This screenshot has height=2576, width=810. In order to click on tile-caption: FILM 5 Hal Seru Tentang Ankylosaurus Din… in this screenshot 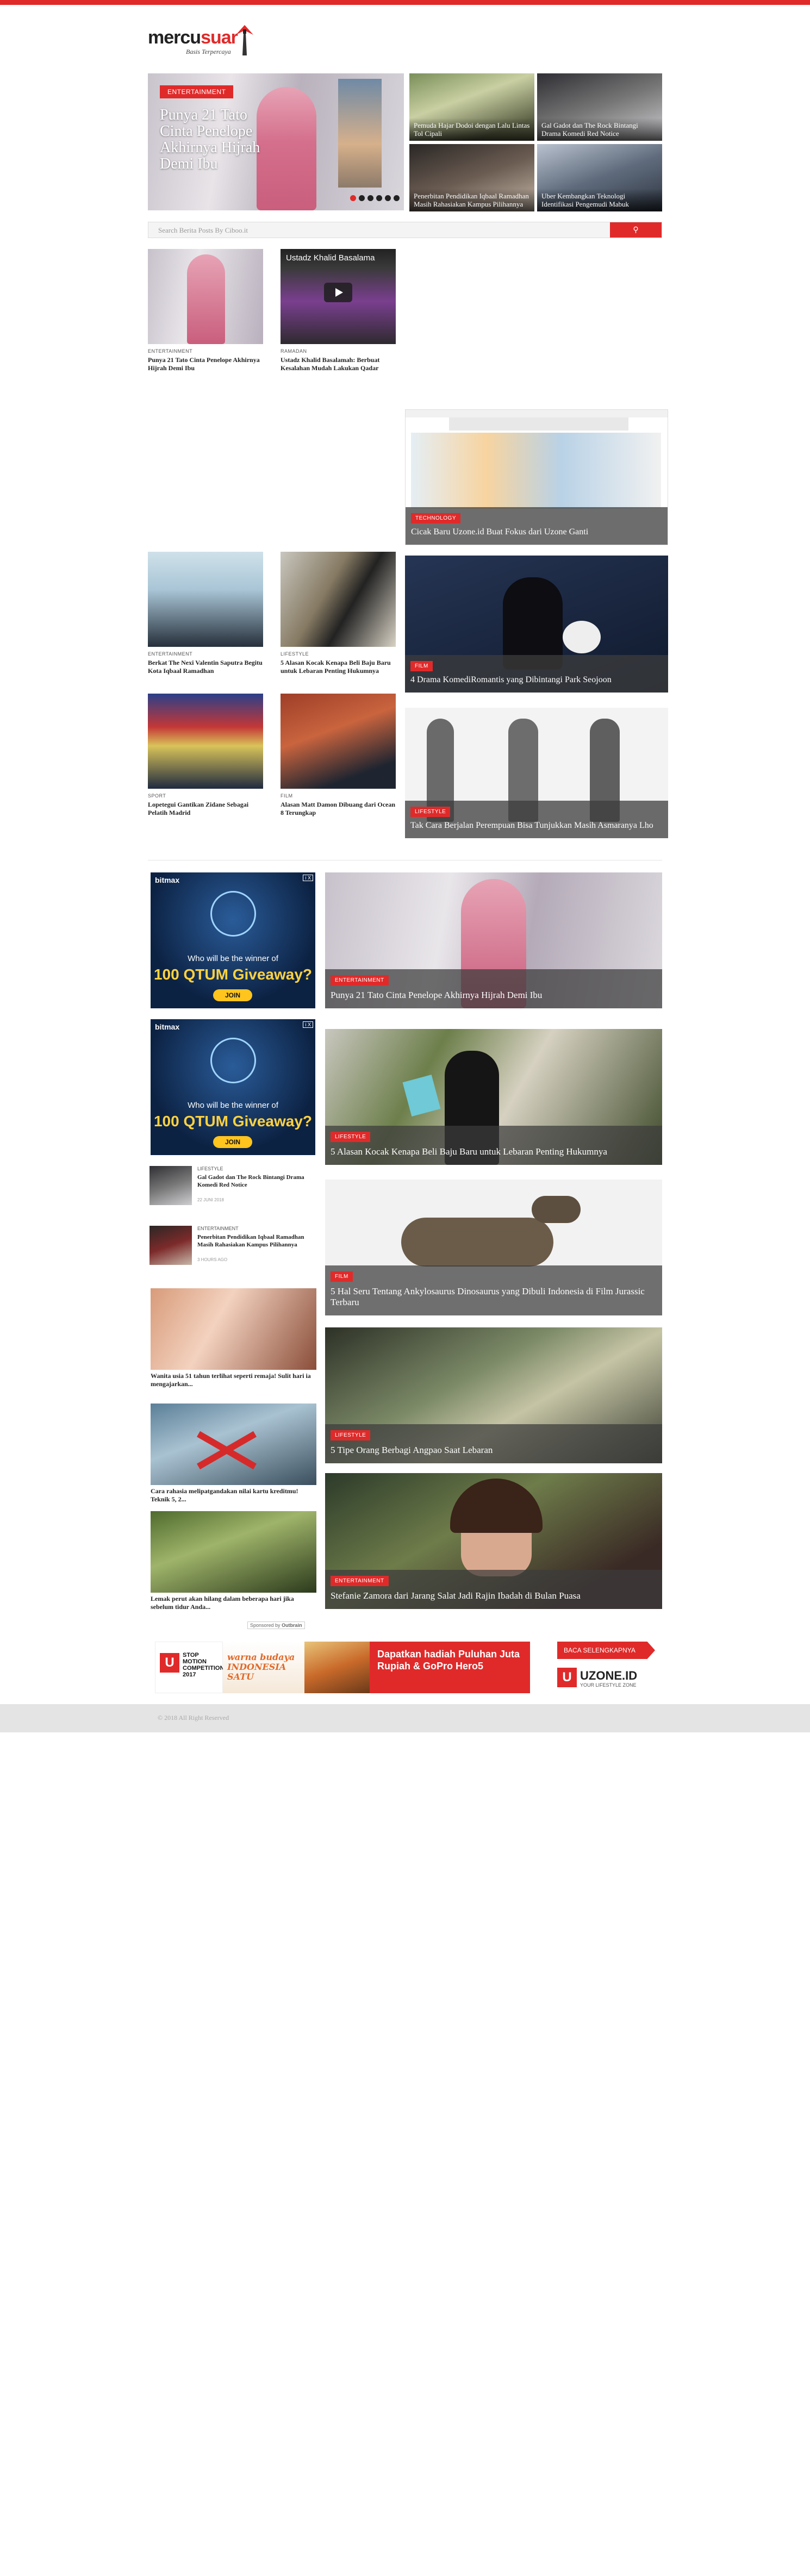, I will do `click(493, 1290)`.